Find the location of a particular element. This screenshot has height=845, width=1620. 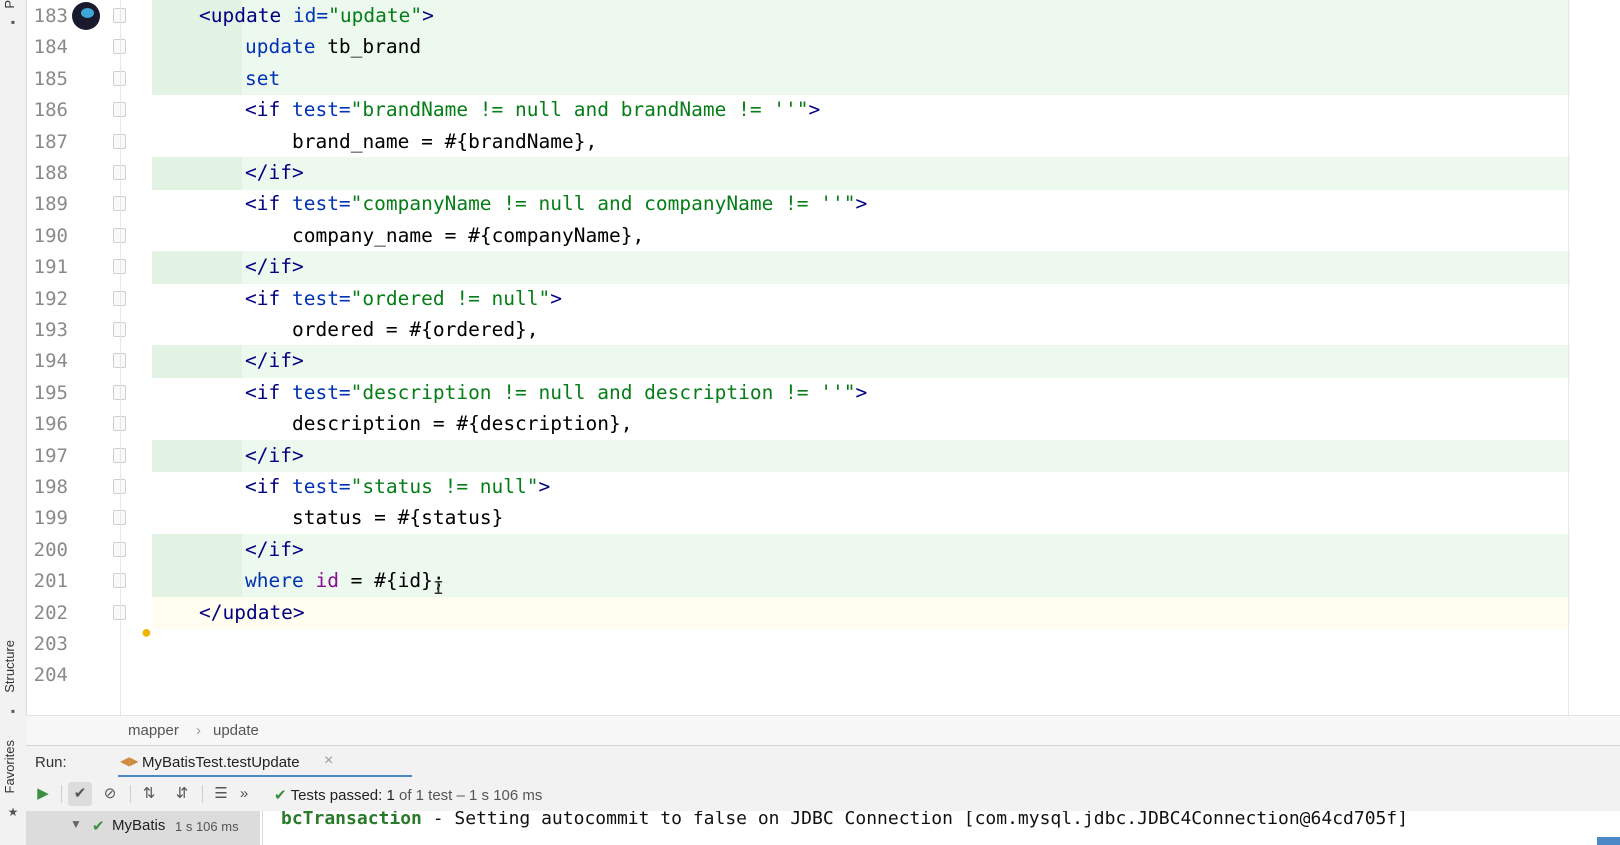

structure-tool-label: Structure is located at coordinates (9, 666).